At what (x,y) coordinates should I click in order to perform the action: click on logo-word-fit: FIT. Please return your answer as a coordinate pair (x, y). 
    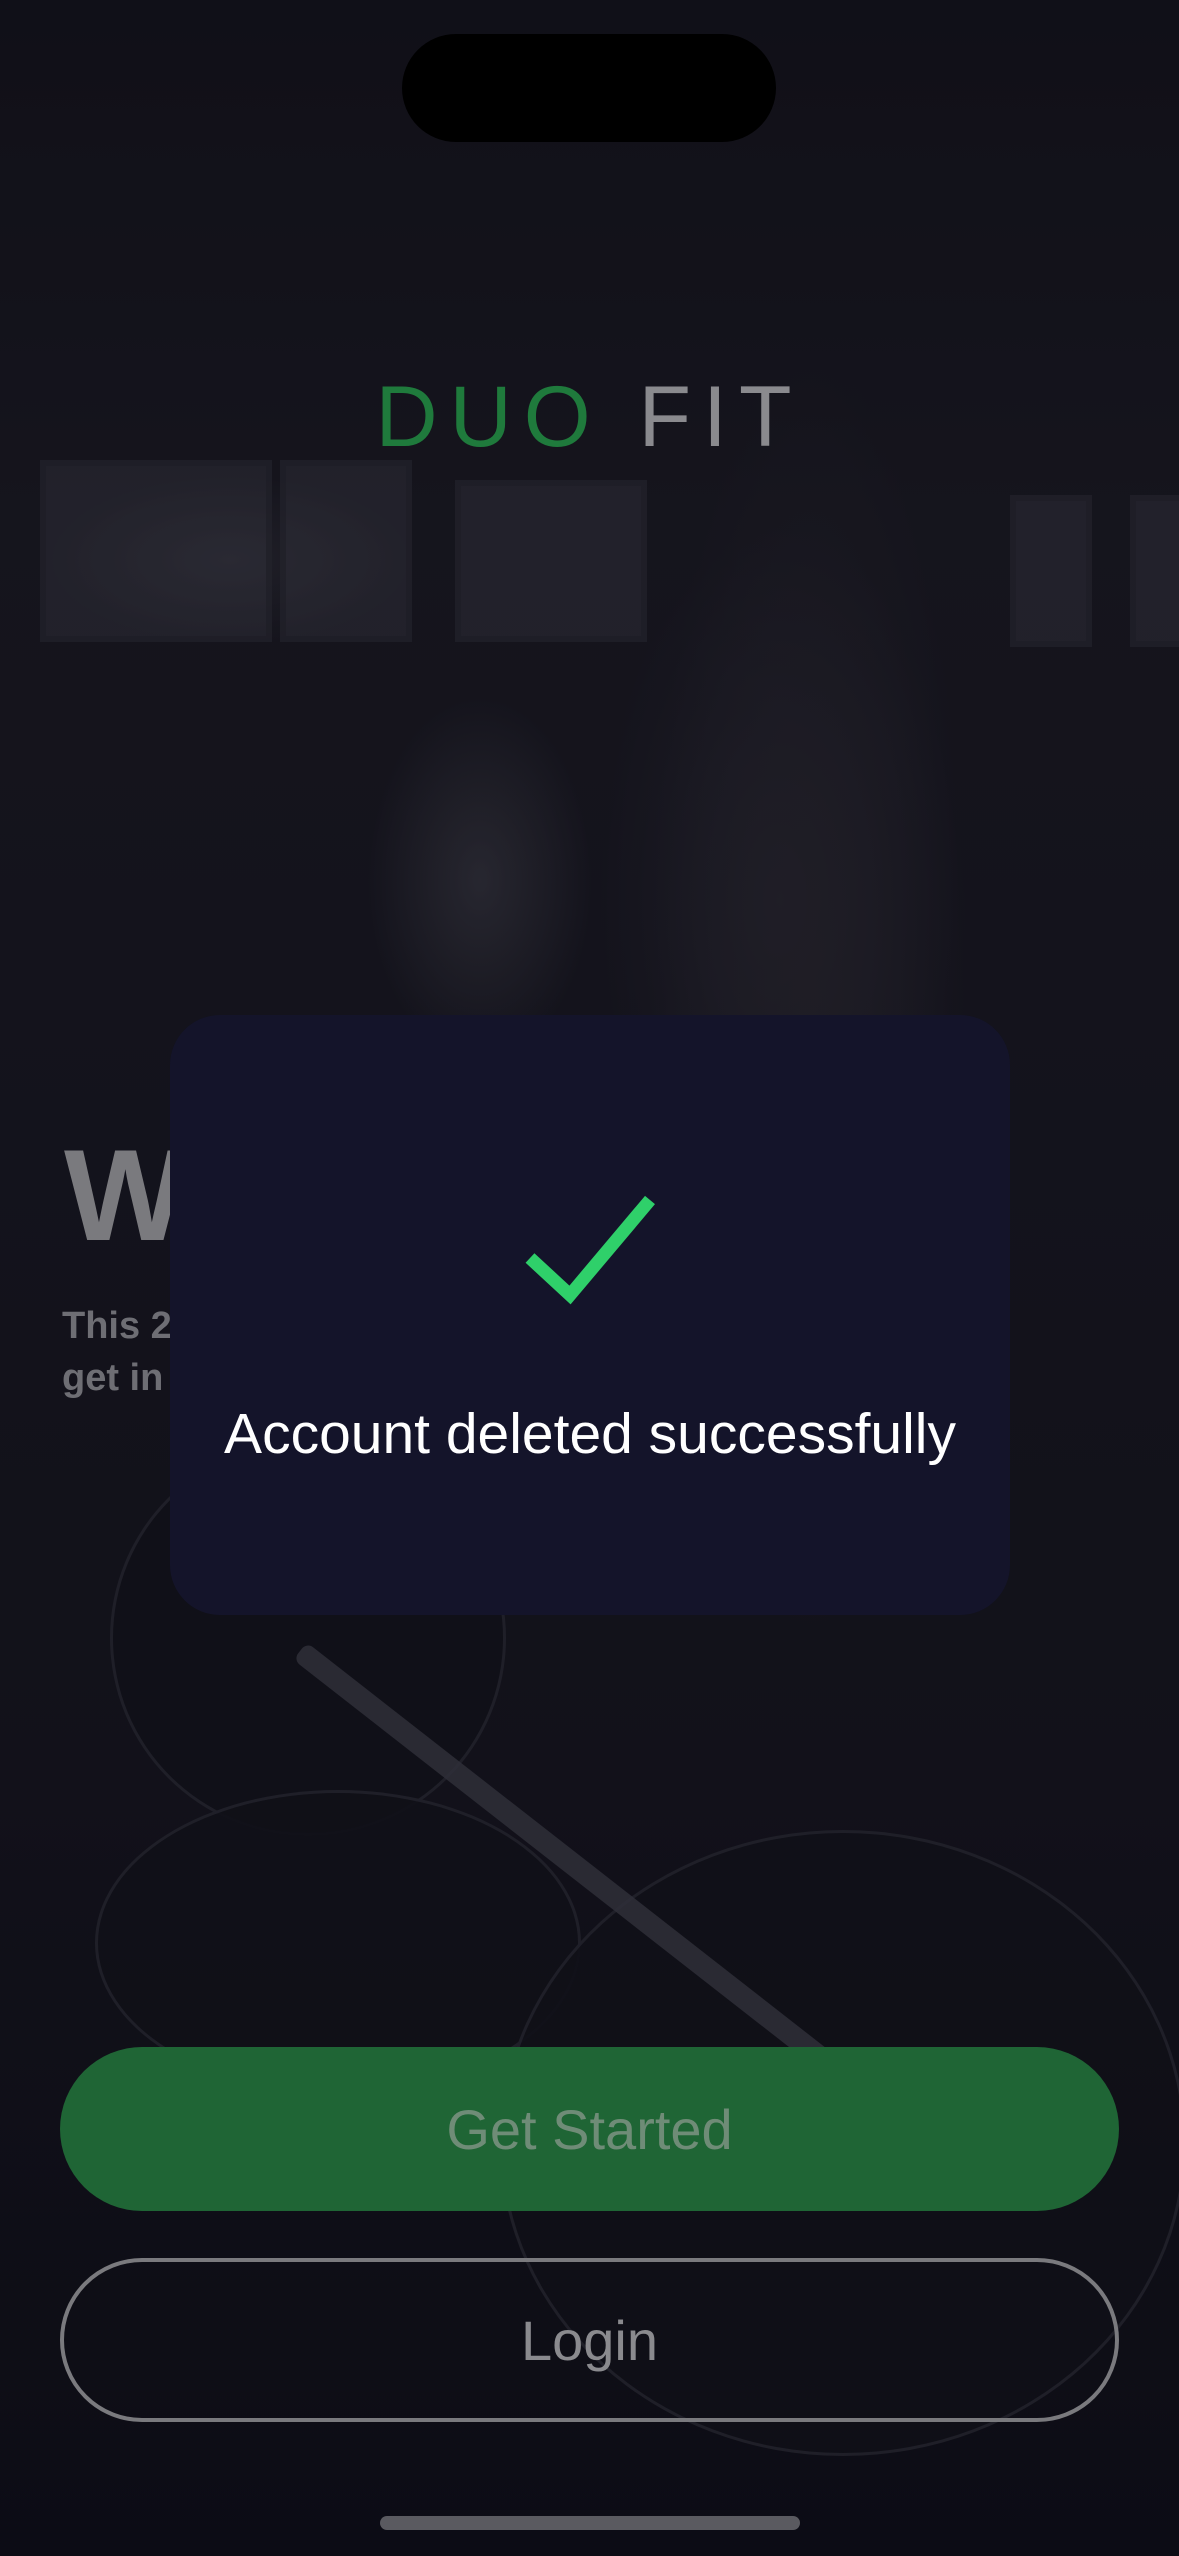
    Looking at the image, I should click on (721, 417).